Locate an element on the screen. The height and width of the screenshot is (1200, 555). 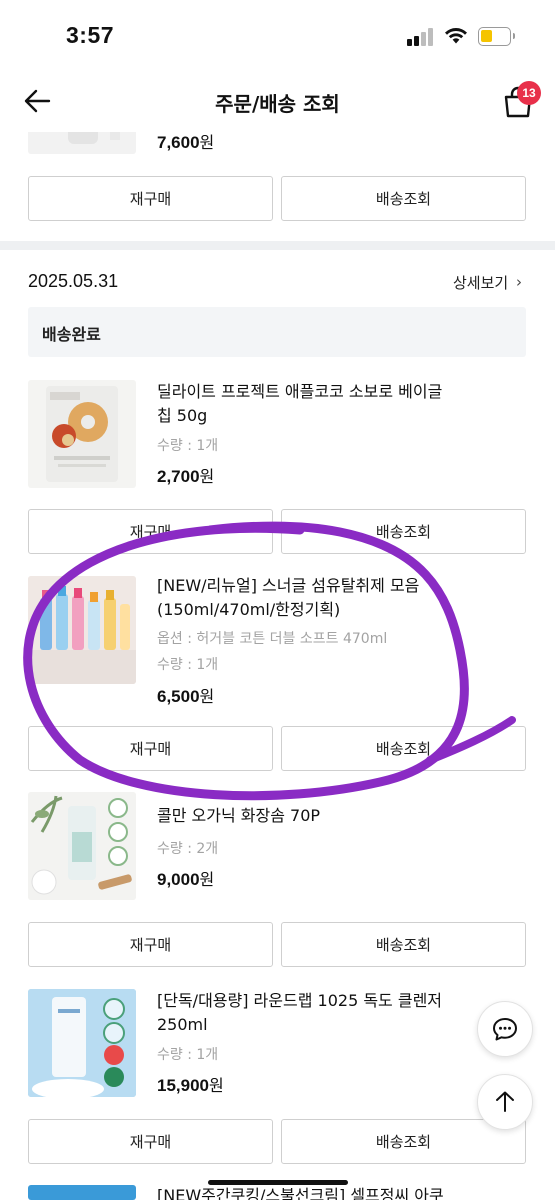
product-price: 7,600원 is located at coordinates (186, 142).